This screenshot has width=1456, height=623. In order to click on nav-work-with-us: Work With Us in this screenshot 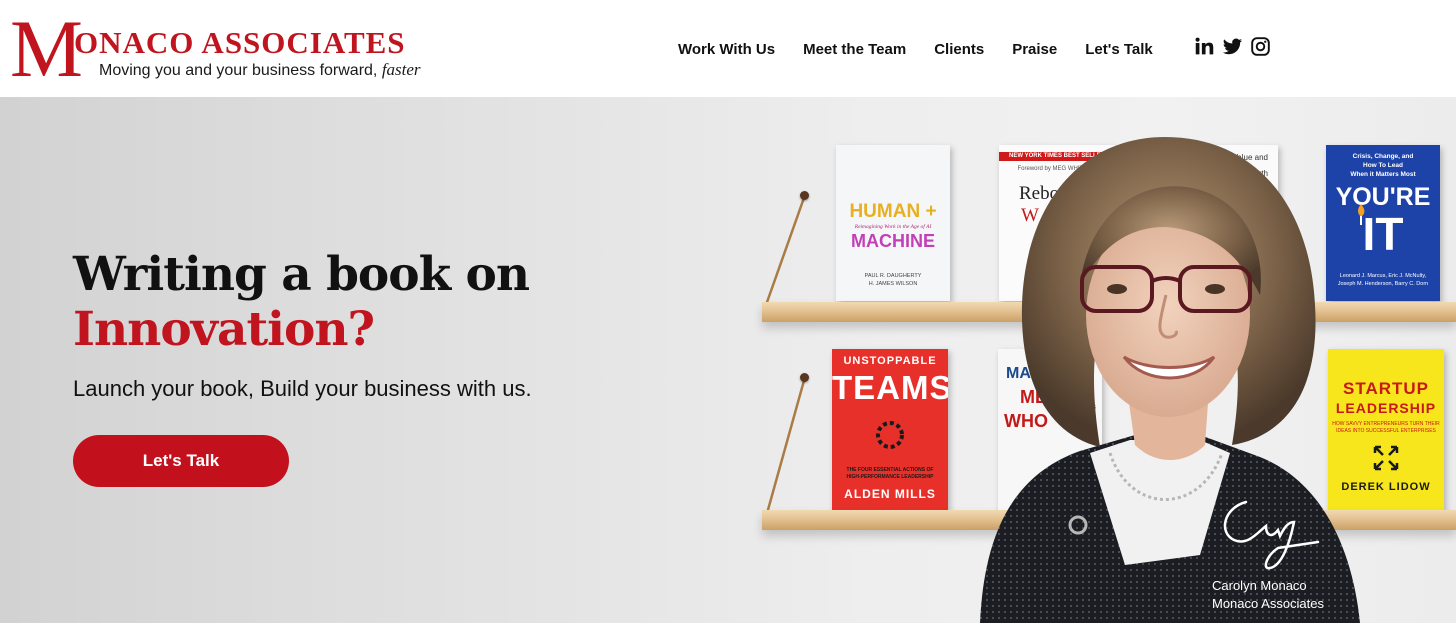, I will do `click(726, 49)`.